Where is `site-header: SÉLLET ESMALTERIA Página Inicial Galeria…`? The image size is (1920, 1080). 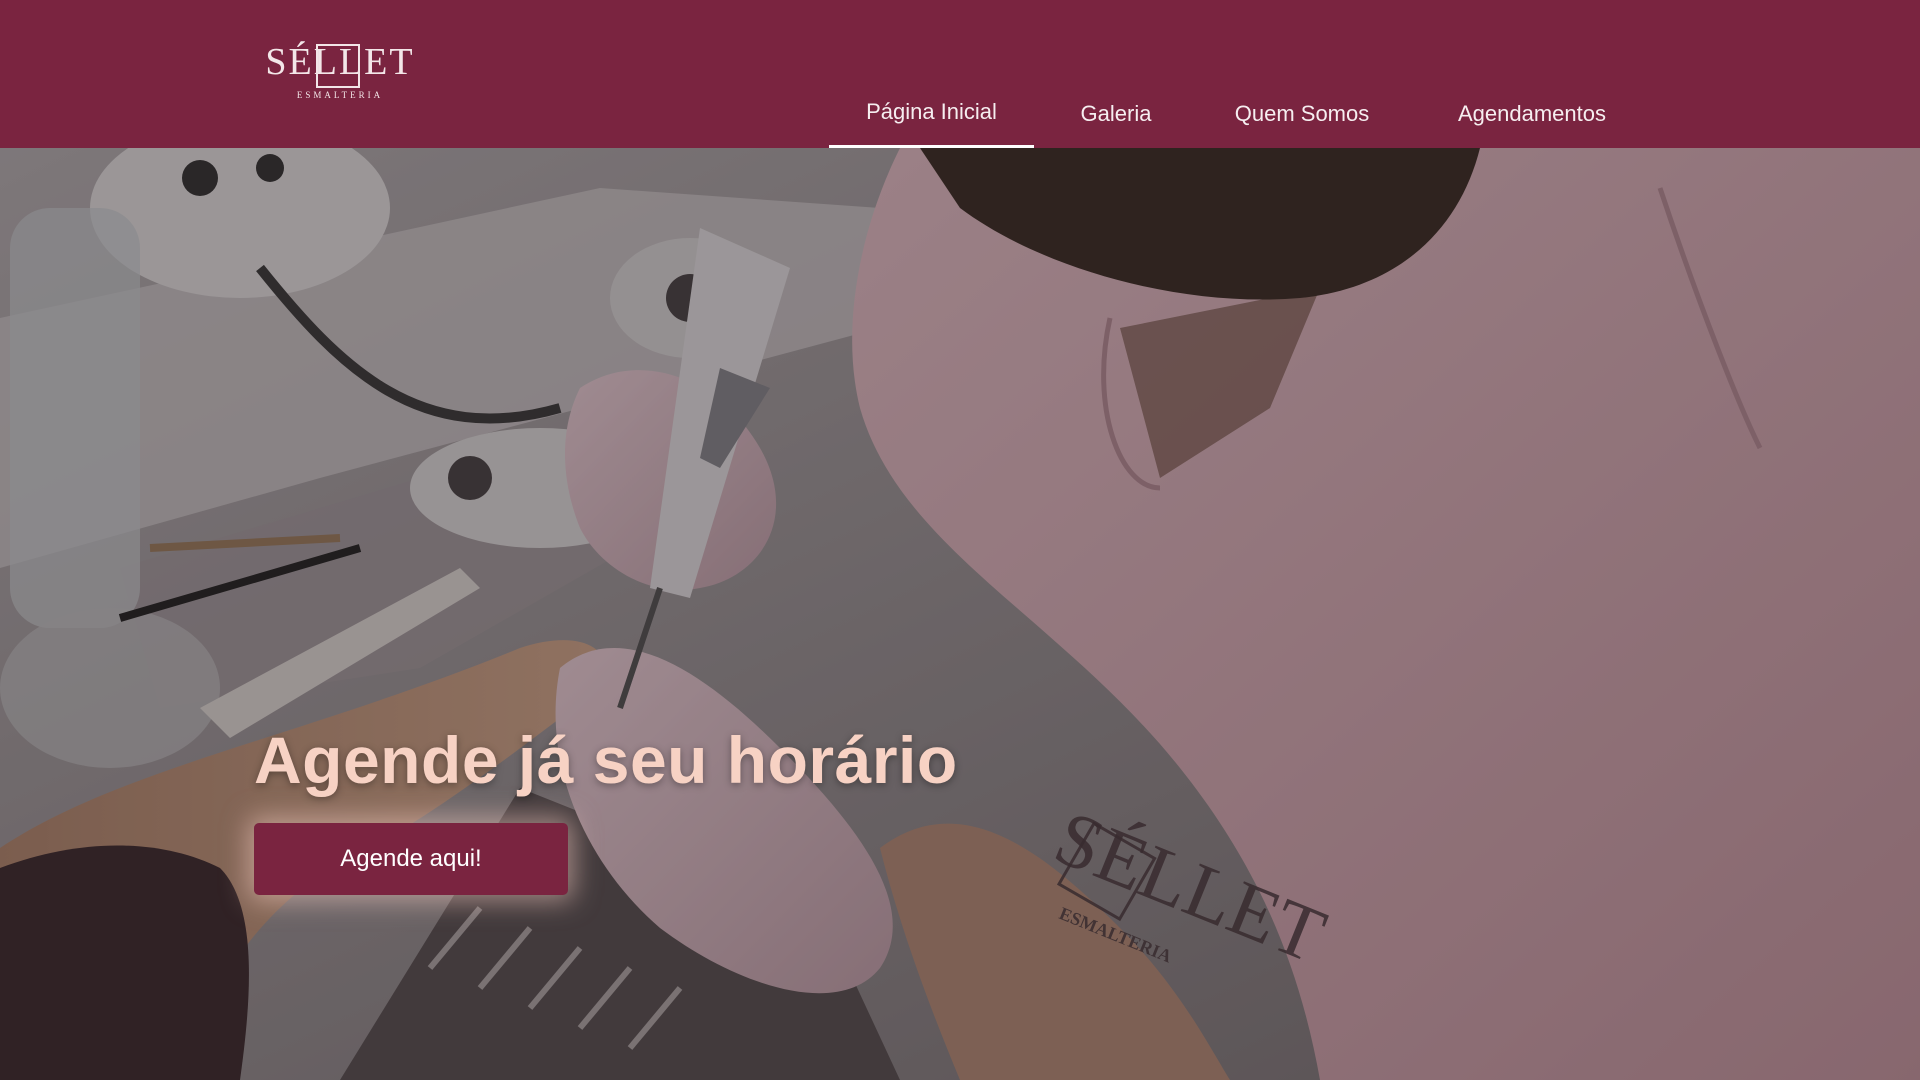
site-header: SÉLLET ESMALTERIA Página Inicial Galeria… is located at coordinates (960, 74).